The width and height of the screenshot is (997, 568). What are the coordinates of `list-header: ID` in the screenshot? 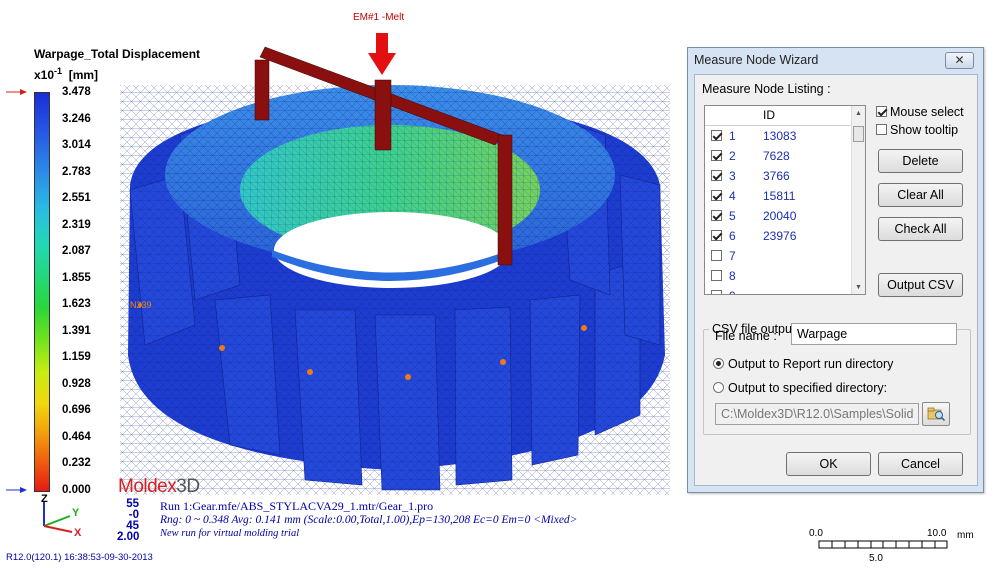 It's located at (778, 116).